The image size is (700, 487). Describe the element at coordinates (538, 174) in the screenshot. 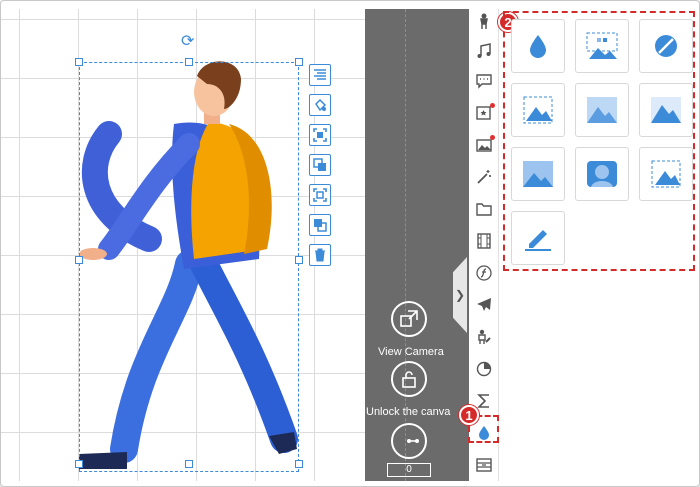

I see `blur-rectangle-effect-icon` at that location.